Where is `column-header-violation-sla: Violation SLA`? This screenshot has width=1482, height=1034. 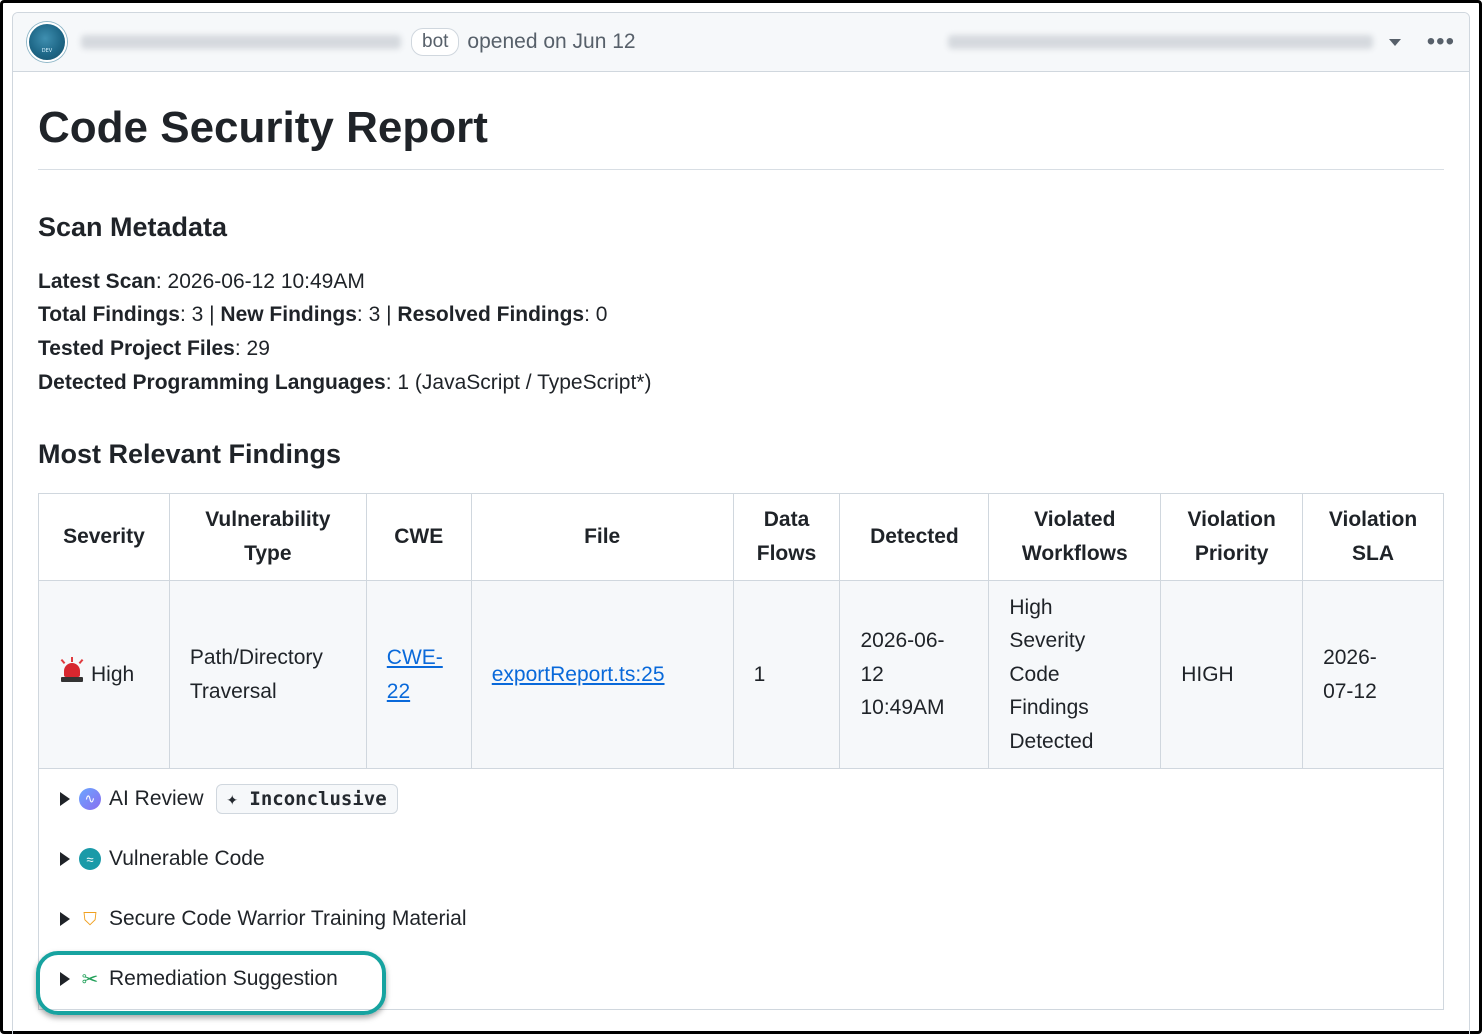
column-header-violation-sla: Violation SLA is located at coordinates (1373, 537).